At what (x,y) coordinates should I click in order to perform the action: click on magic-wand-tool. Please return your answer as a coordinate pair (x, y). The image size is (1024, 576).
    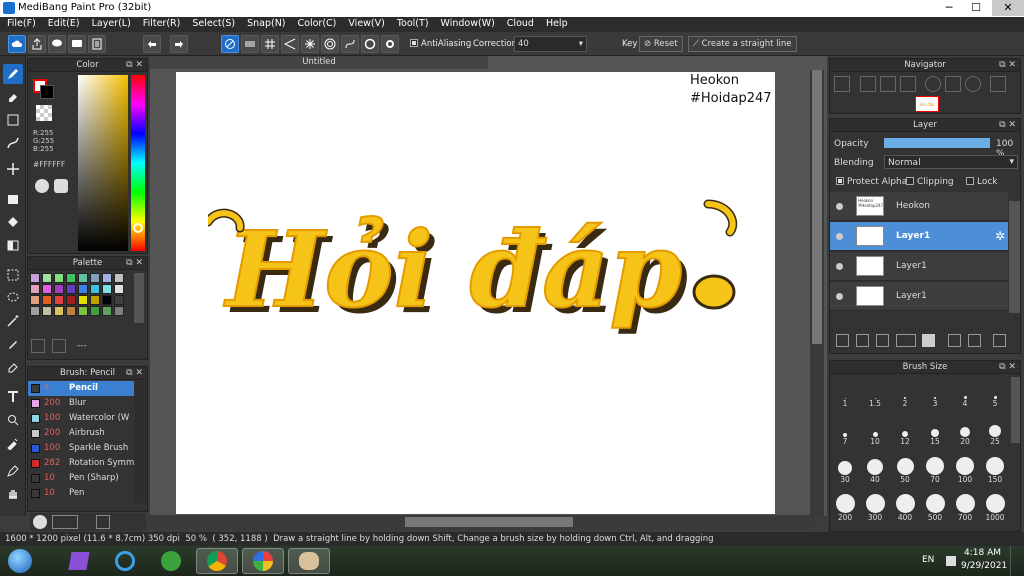
    Looking at the image, I should click on (13, 321).